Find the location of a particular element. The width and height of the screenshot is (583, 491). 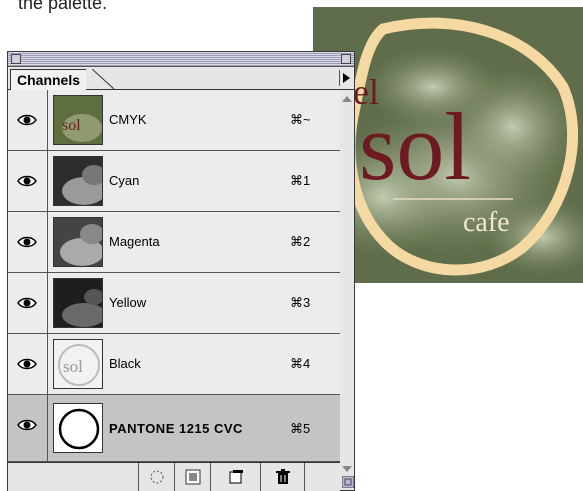

channel-shortcut: ⌘4 is located at coordinates (300, 363).